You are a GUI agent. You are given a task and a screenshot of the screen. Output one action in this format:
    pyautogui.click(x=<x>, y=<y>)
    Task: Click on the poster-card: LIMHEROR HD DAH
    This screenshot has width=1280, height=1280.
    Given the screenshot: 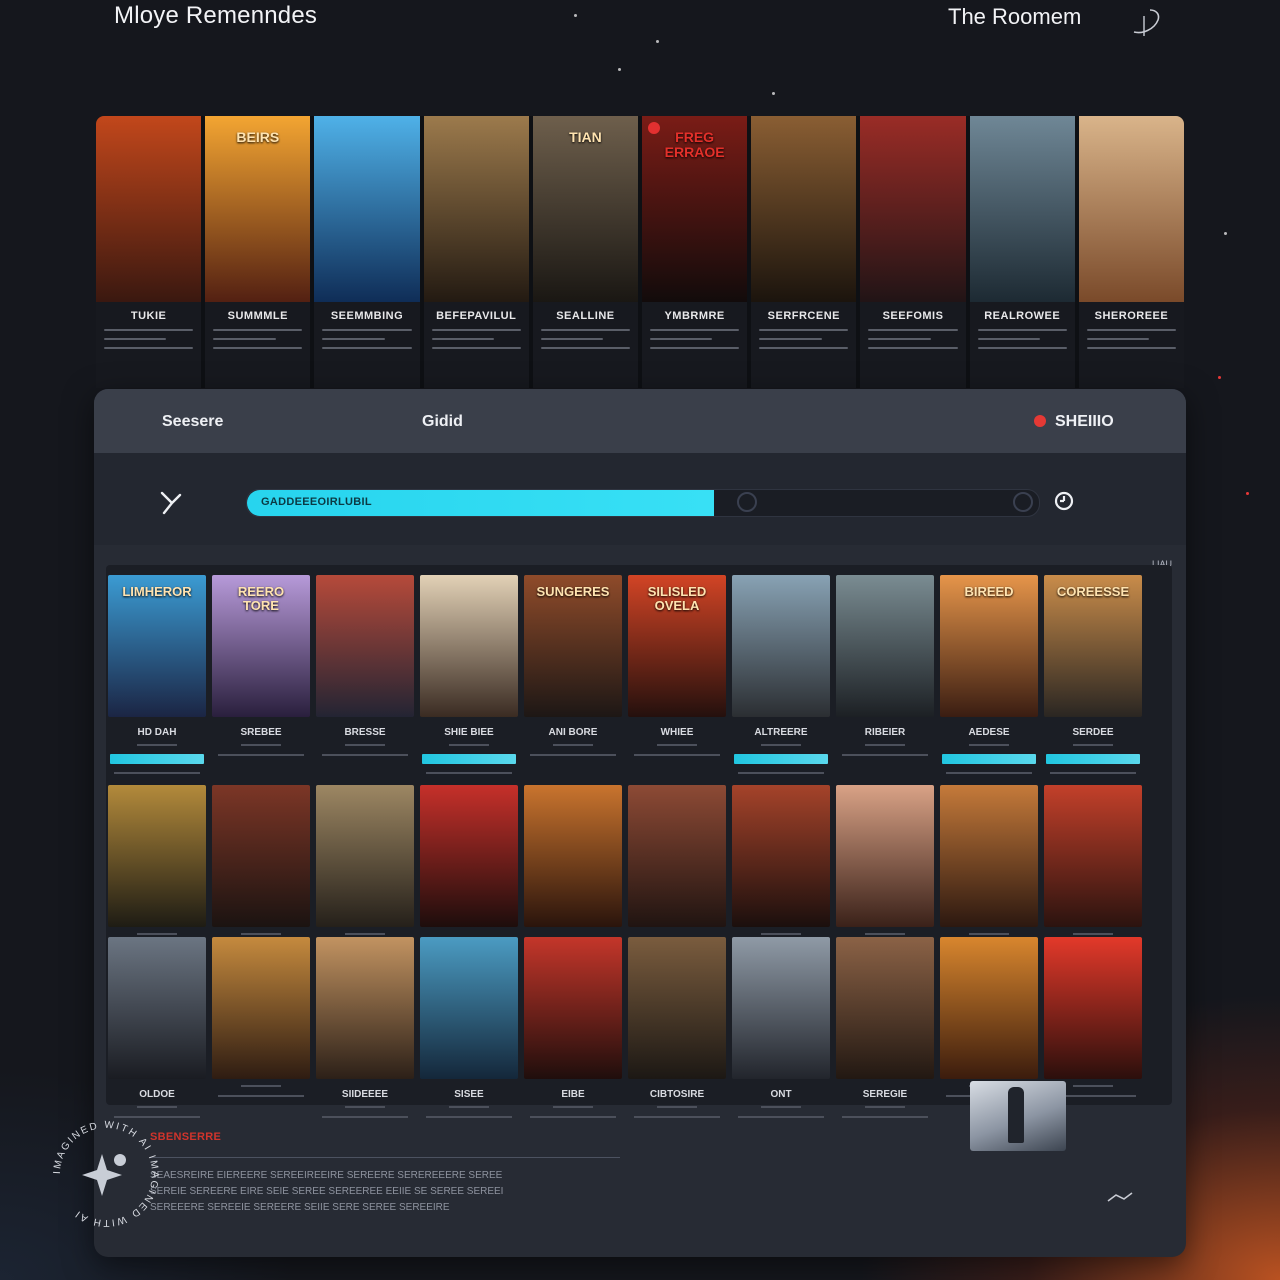 What is the action you would take?
    pyautogui.click(x=157, y=674)
    